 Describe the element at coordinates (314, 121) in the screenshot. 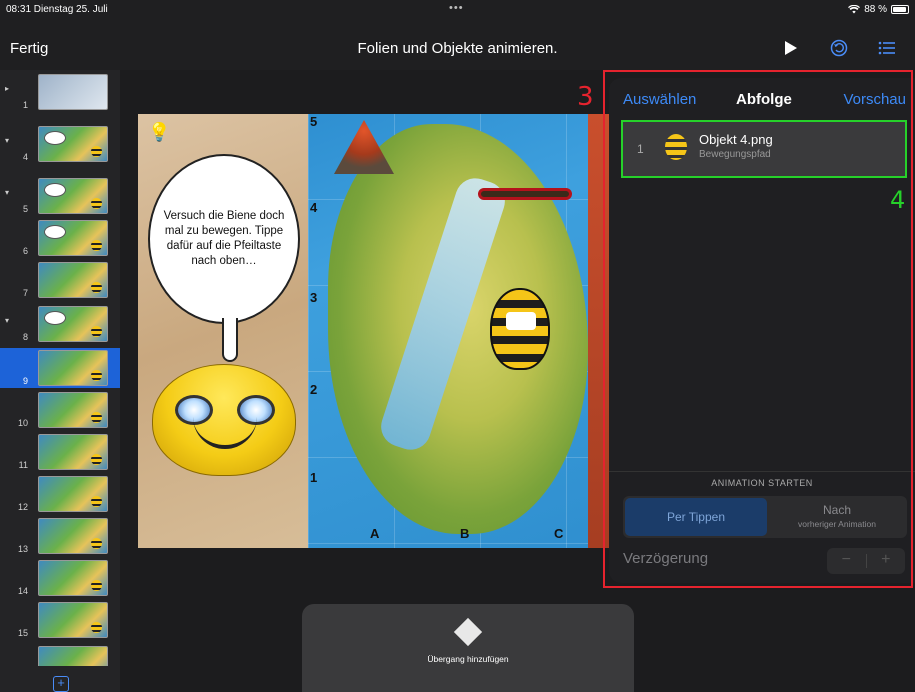

I see `grid-row-label: 5` at that location.